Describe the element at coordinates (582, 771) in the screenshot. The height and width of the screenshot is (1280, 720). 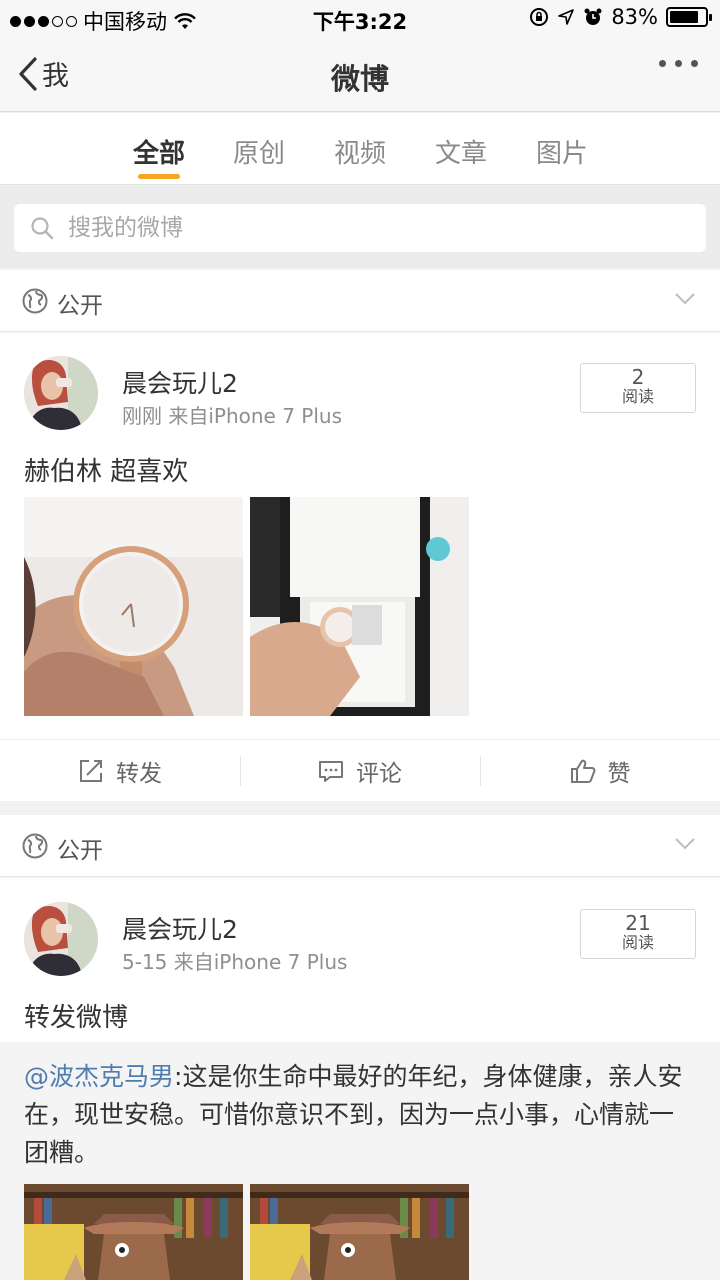
I see `thumbs-up-icon` at that location.